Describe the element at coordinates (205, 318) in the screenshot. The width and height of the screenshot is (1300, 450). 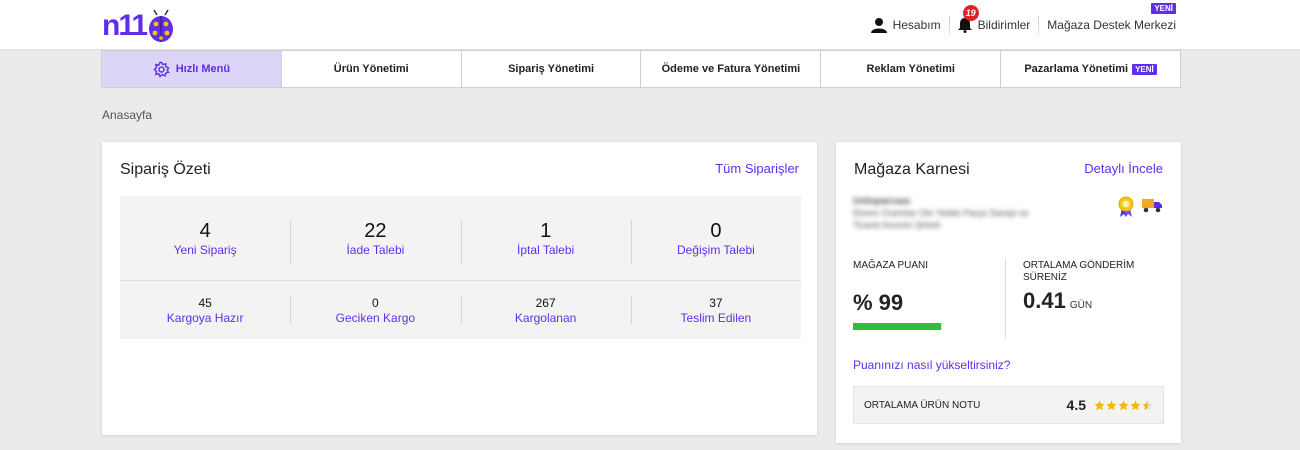
I see `stat-label: Kargoya Hazır` at that location.